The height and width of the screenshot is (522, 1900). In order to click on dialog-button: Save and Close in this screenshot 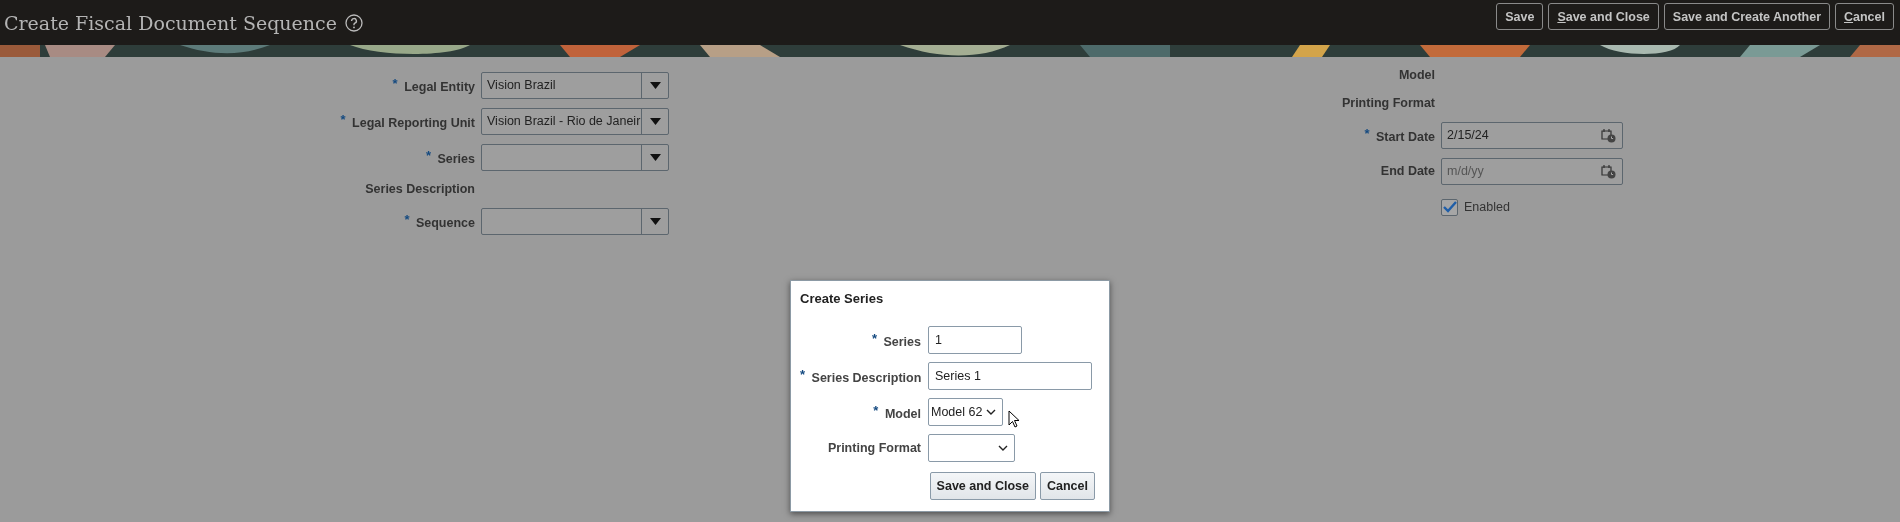, I will do `click(982, 486)`.